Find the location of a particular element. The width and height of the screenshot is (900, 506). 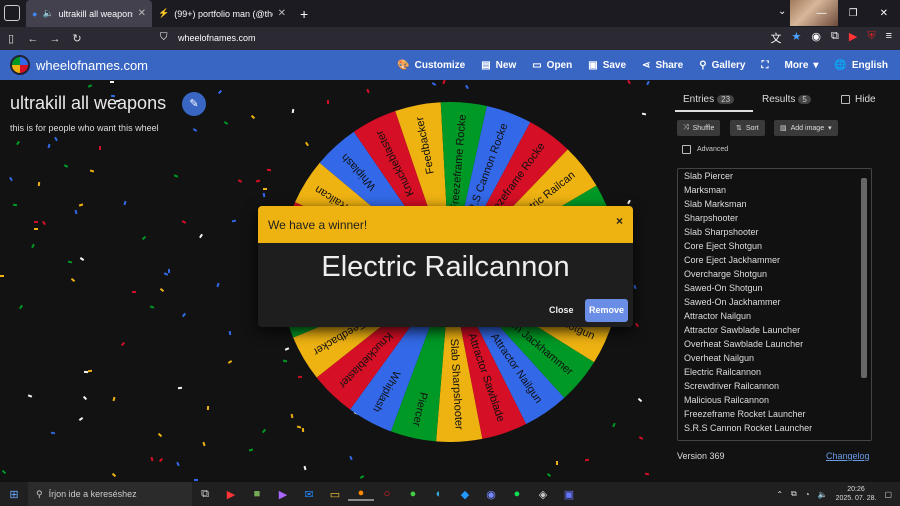

system-tray: ⌃ ⧉ ◔ 🔈 20:26 2025. 07. 28. ▢ is located at coordinates (834, 494).